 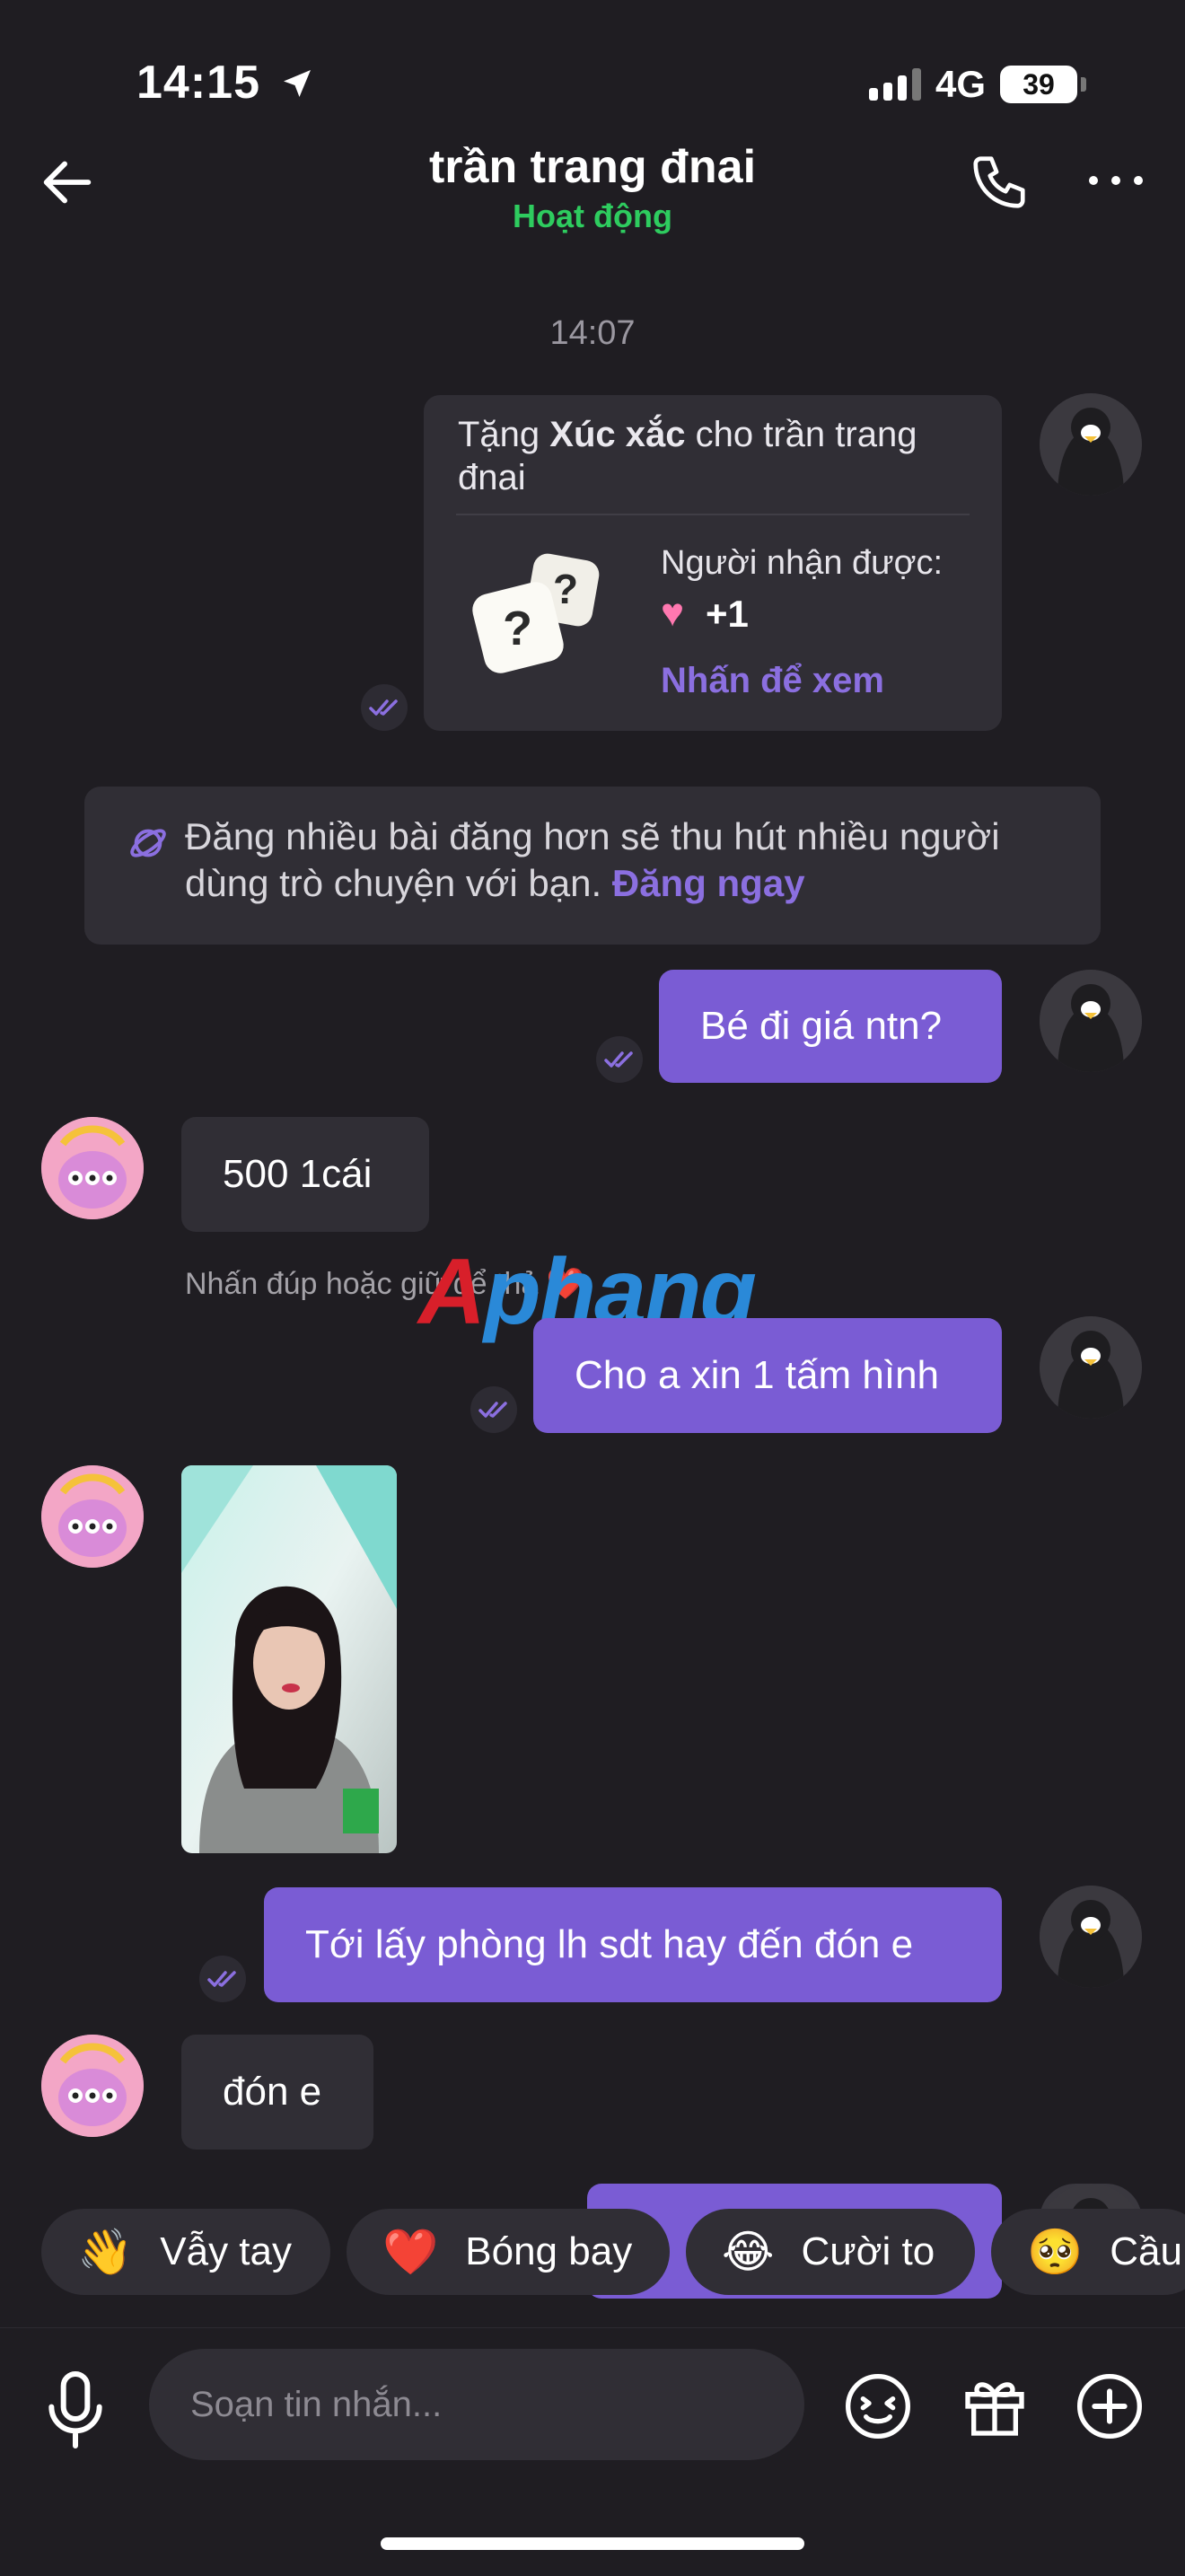 What do you see at coordinates (476, 2404) in the screenshot?
I see `message-input` at bounding box center [476, 2404].